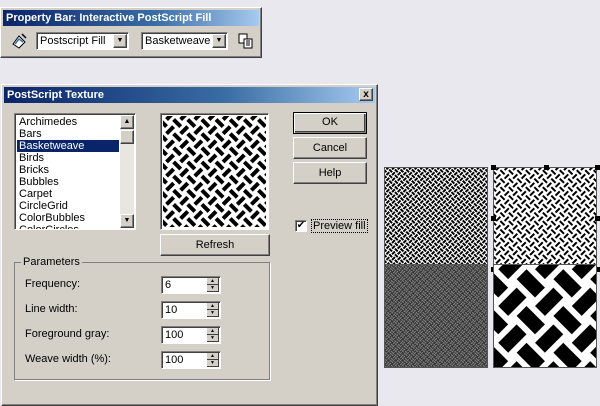 Image resolution: width=600 pixels, height=406 pixels. What do you see at coordinates (366, 94) in the screenshot?
I see `close-button: x` at bounding box center [366, 94].